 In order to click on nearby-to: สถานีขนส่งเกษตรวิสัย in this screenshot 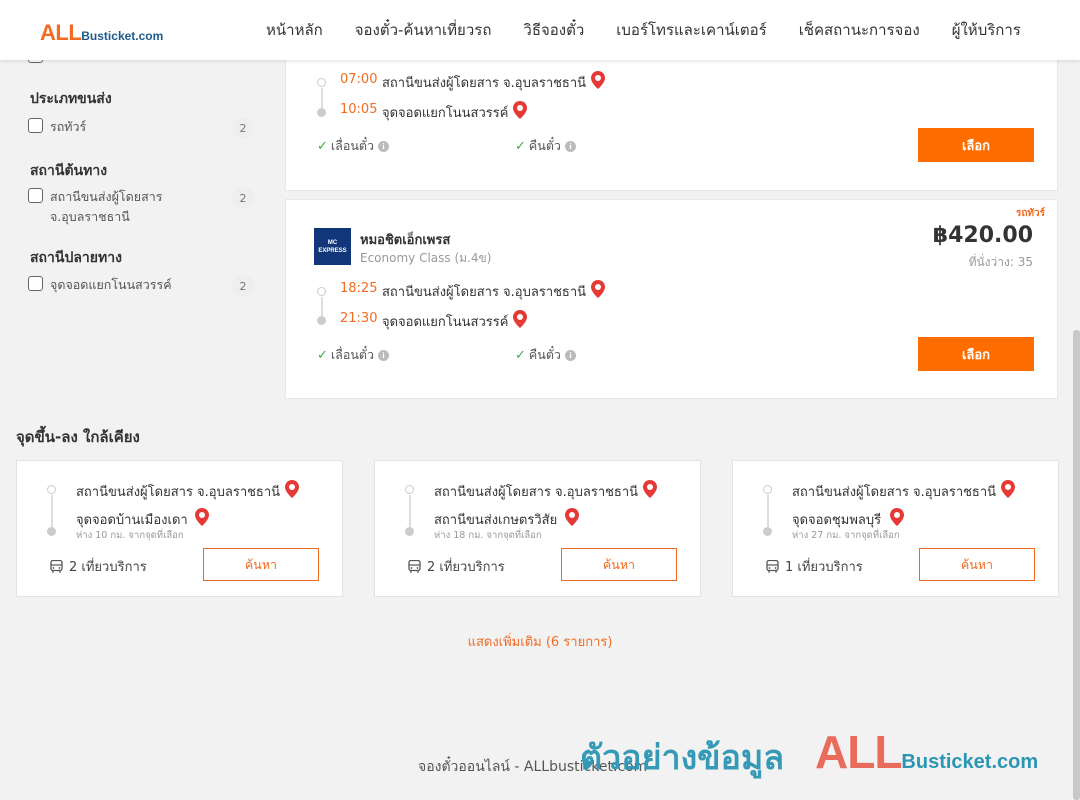, I will do `click(496, 520)`.